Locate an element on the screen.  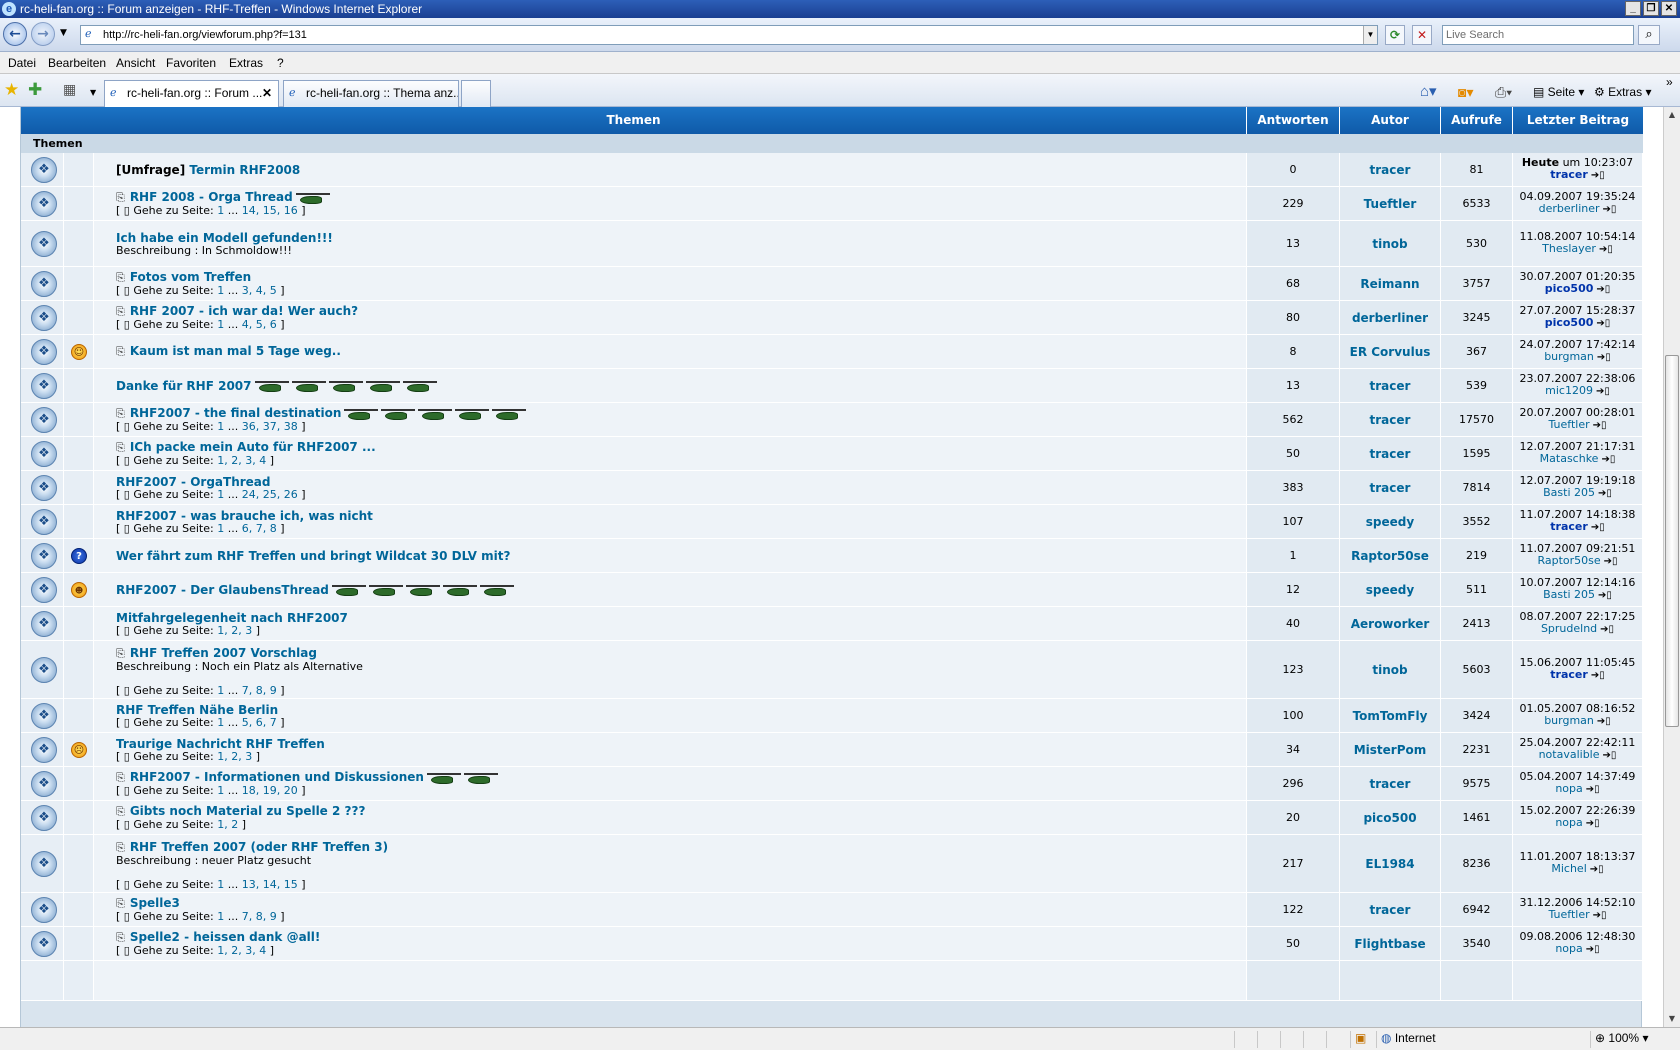
last-post-user-link: Mataschke is located at coordinates (1569, 458).